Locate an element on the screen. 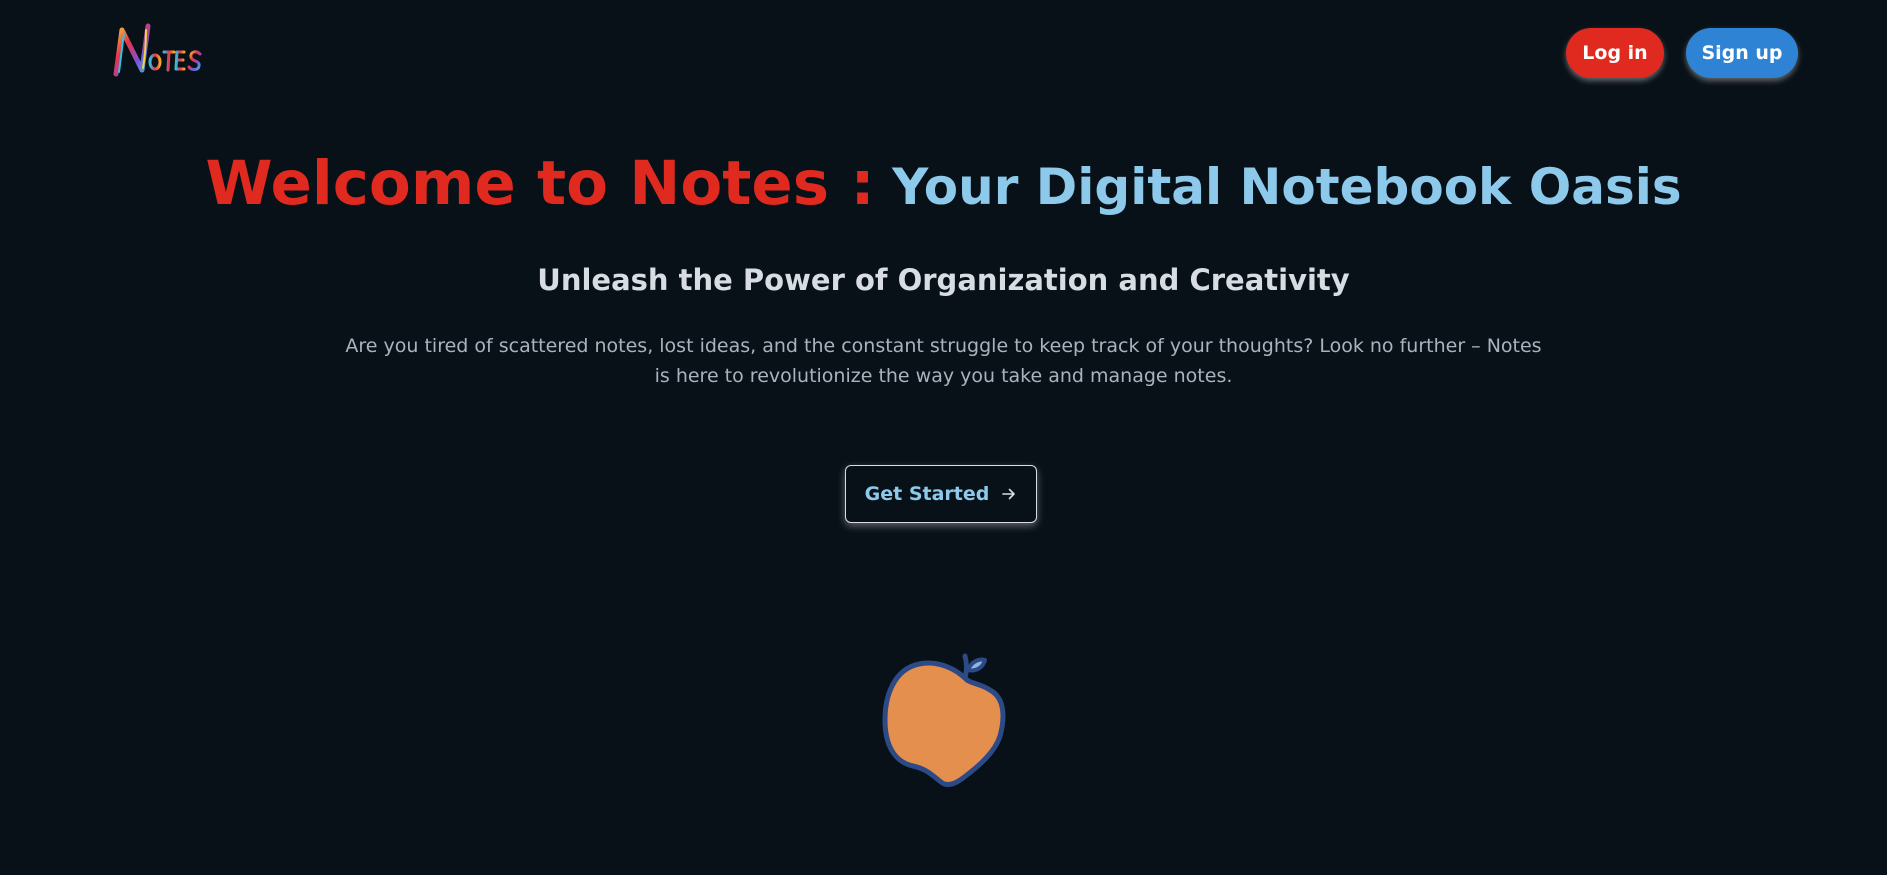 This screenshot has width=1887, height=875. signup-button: Sign up is located at coordinates (1742, 53).